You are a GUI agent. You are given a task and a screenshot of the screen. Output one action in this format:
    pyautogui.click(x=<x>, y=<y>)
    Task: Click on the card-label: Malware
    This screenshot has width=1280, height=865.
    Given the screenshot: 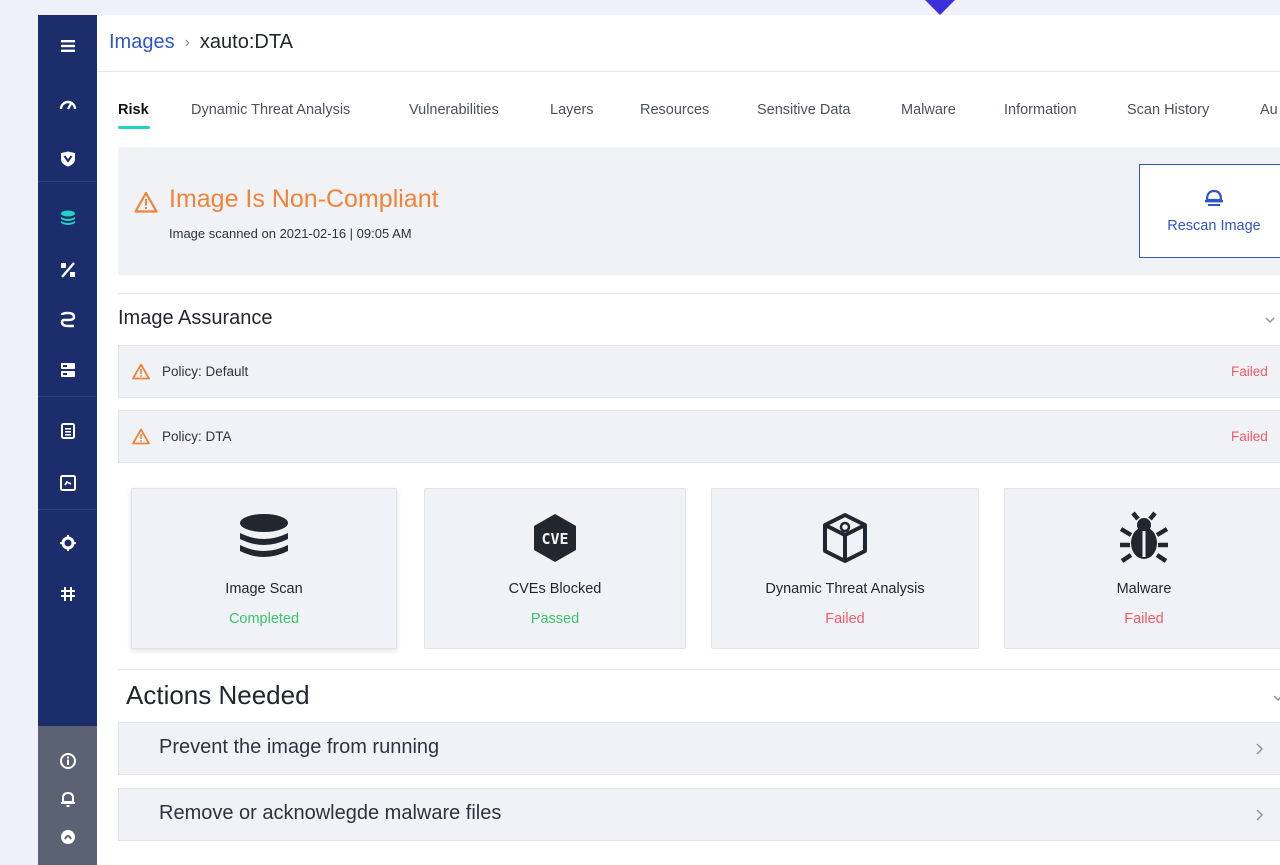 What is the action you would take?
    pyautogui.click(x=1144, y=589)
    